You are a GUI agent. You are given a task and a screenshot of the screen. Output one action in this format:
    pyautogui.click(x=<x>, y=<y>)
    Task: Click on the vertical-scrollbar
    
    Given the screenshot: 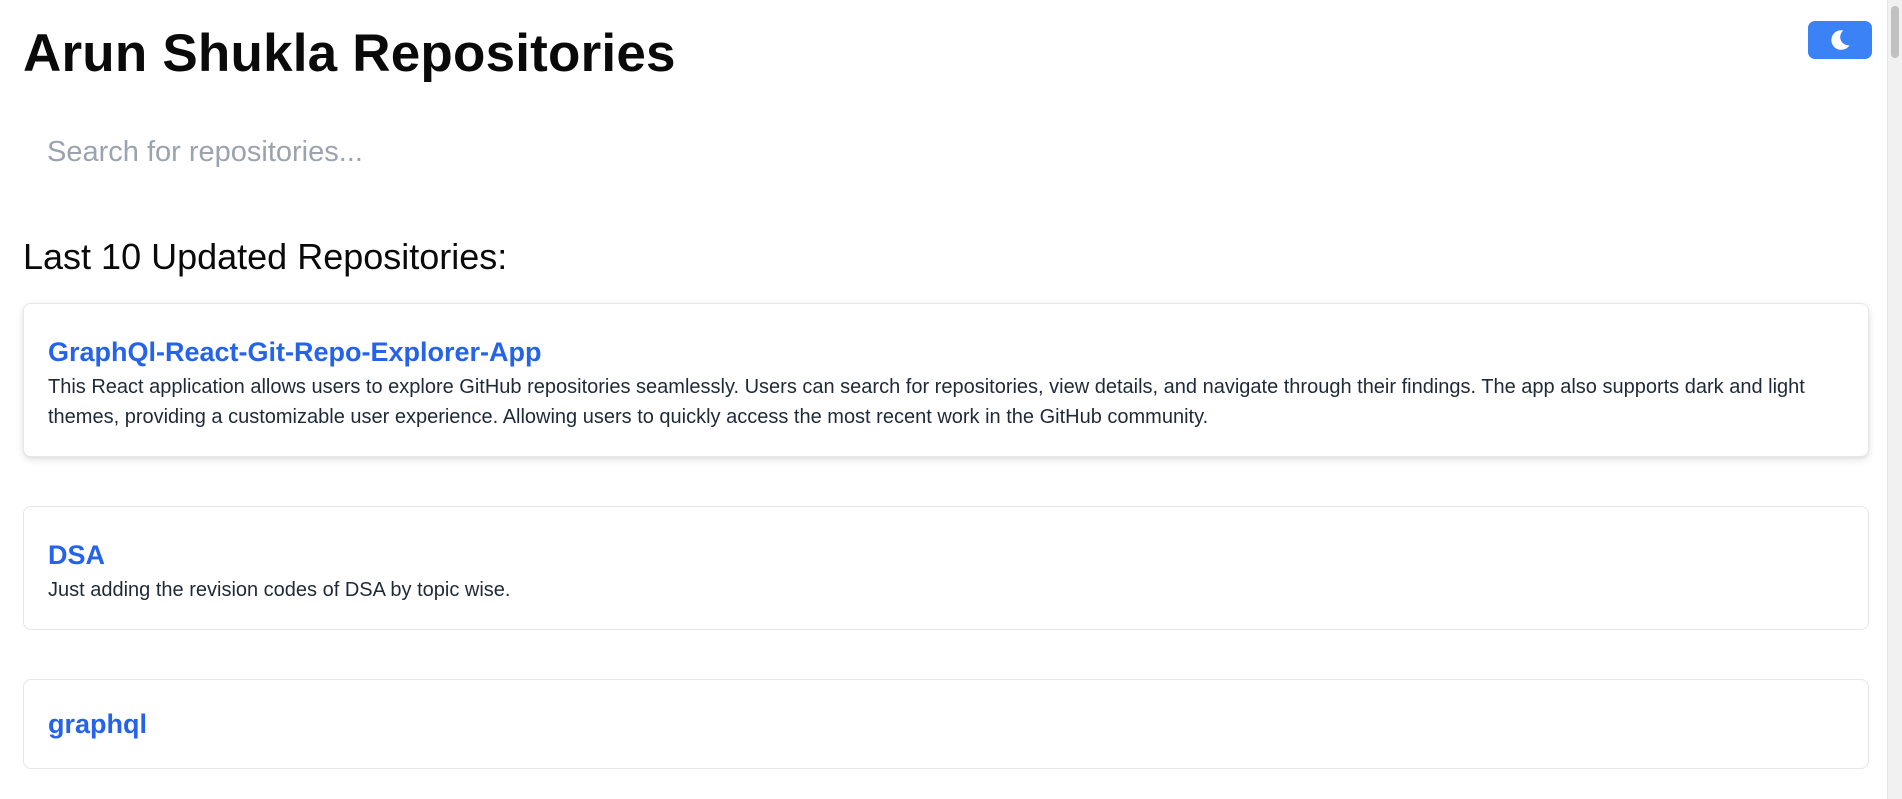 What is the action you would take?
    pyautogui.click(x=1894, y=399)
    